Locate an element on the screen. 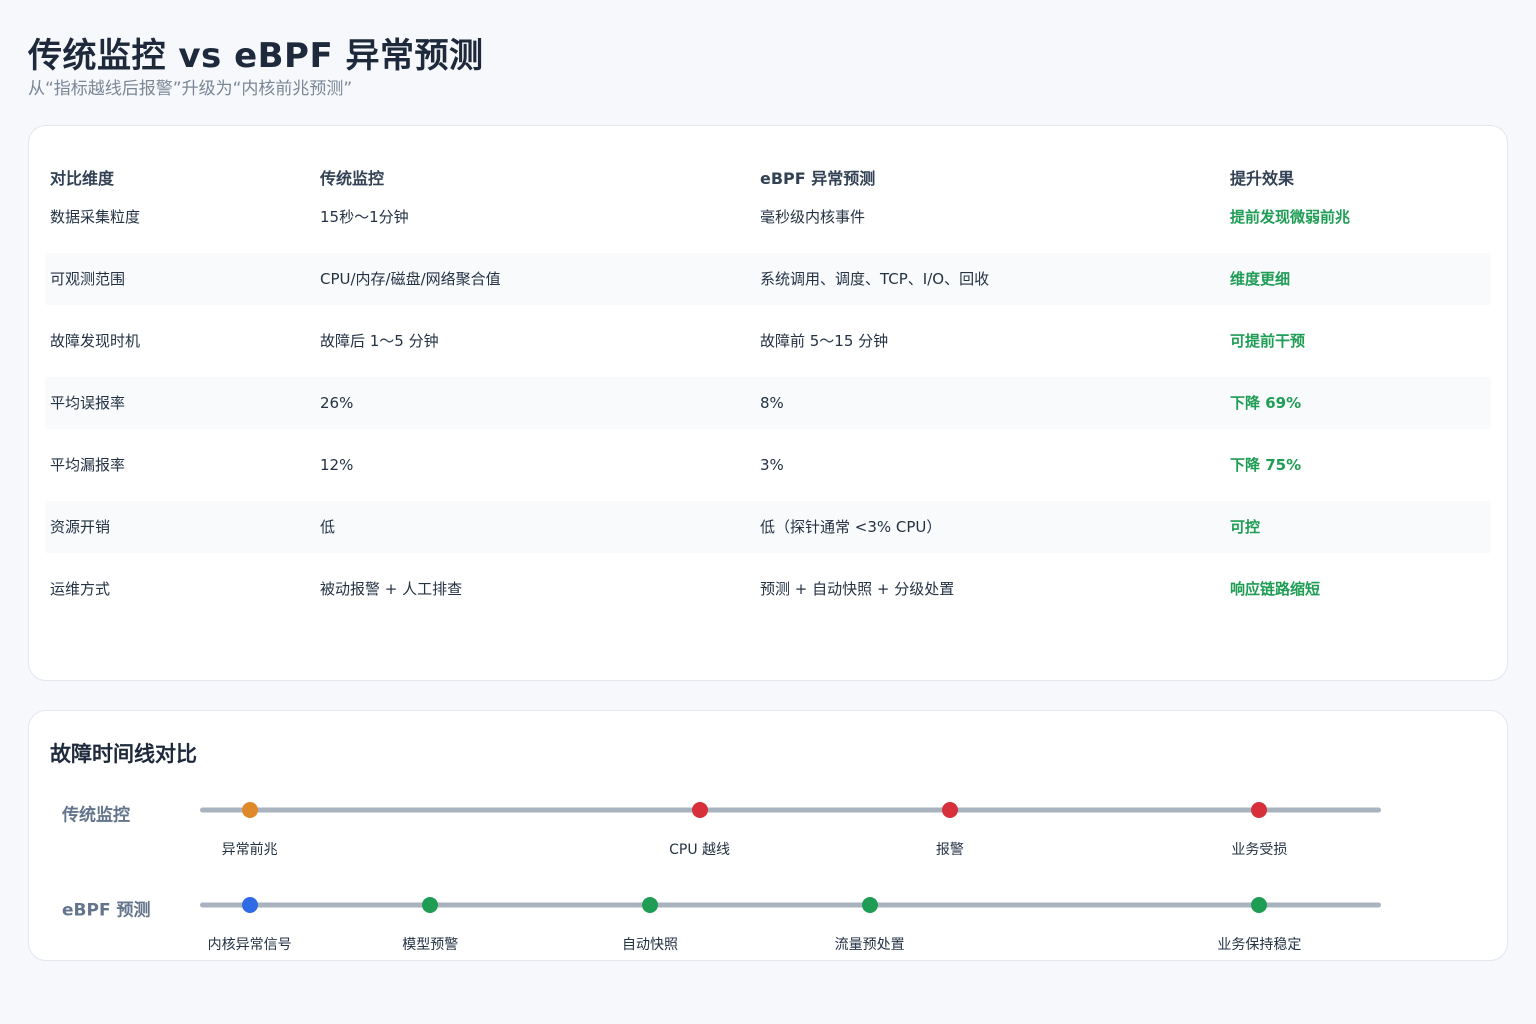  cell-ebpf: 3% is located at coordinates (772, 465).